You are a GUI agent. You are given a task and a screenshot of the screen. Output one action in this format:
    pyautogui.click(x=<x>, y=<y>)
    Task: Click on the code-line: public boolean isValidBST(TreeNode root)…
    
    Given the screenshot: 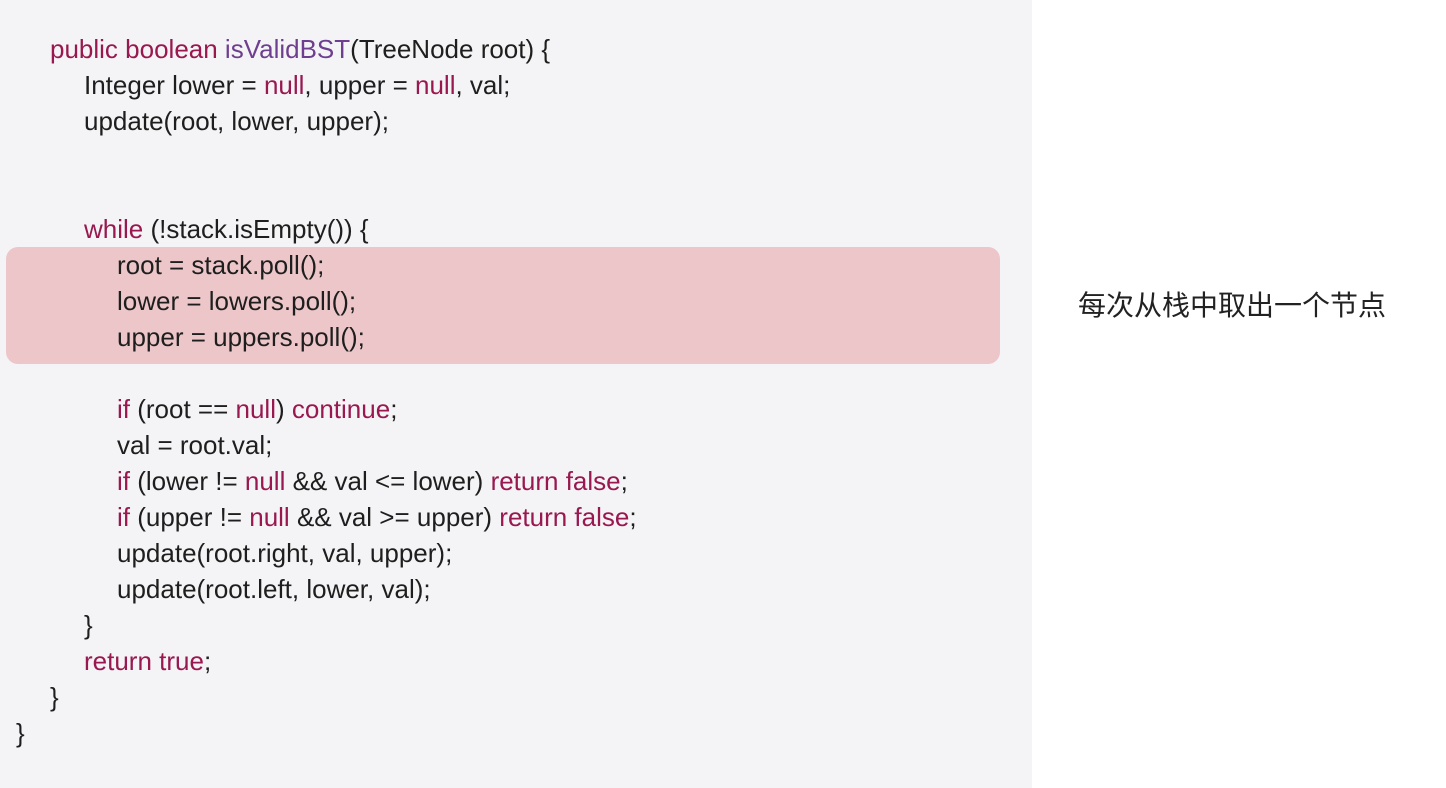 What is the action you would take?
    pyautogui.click(x=300, y=49)
    